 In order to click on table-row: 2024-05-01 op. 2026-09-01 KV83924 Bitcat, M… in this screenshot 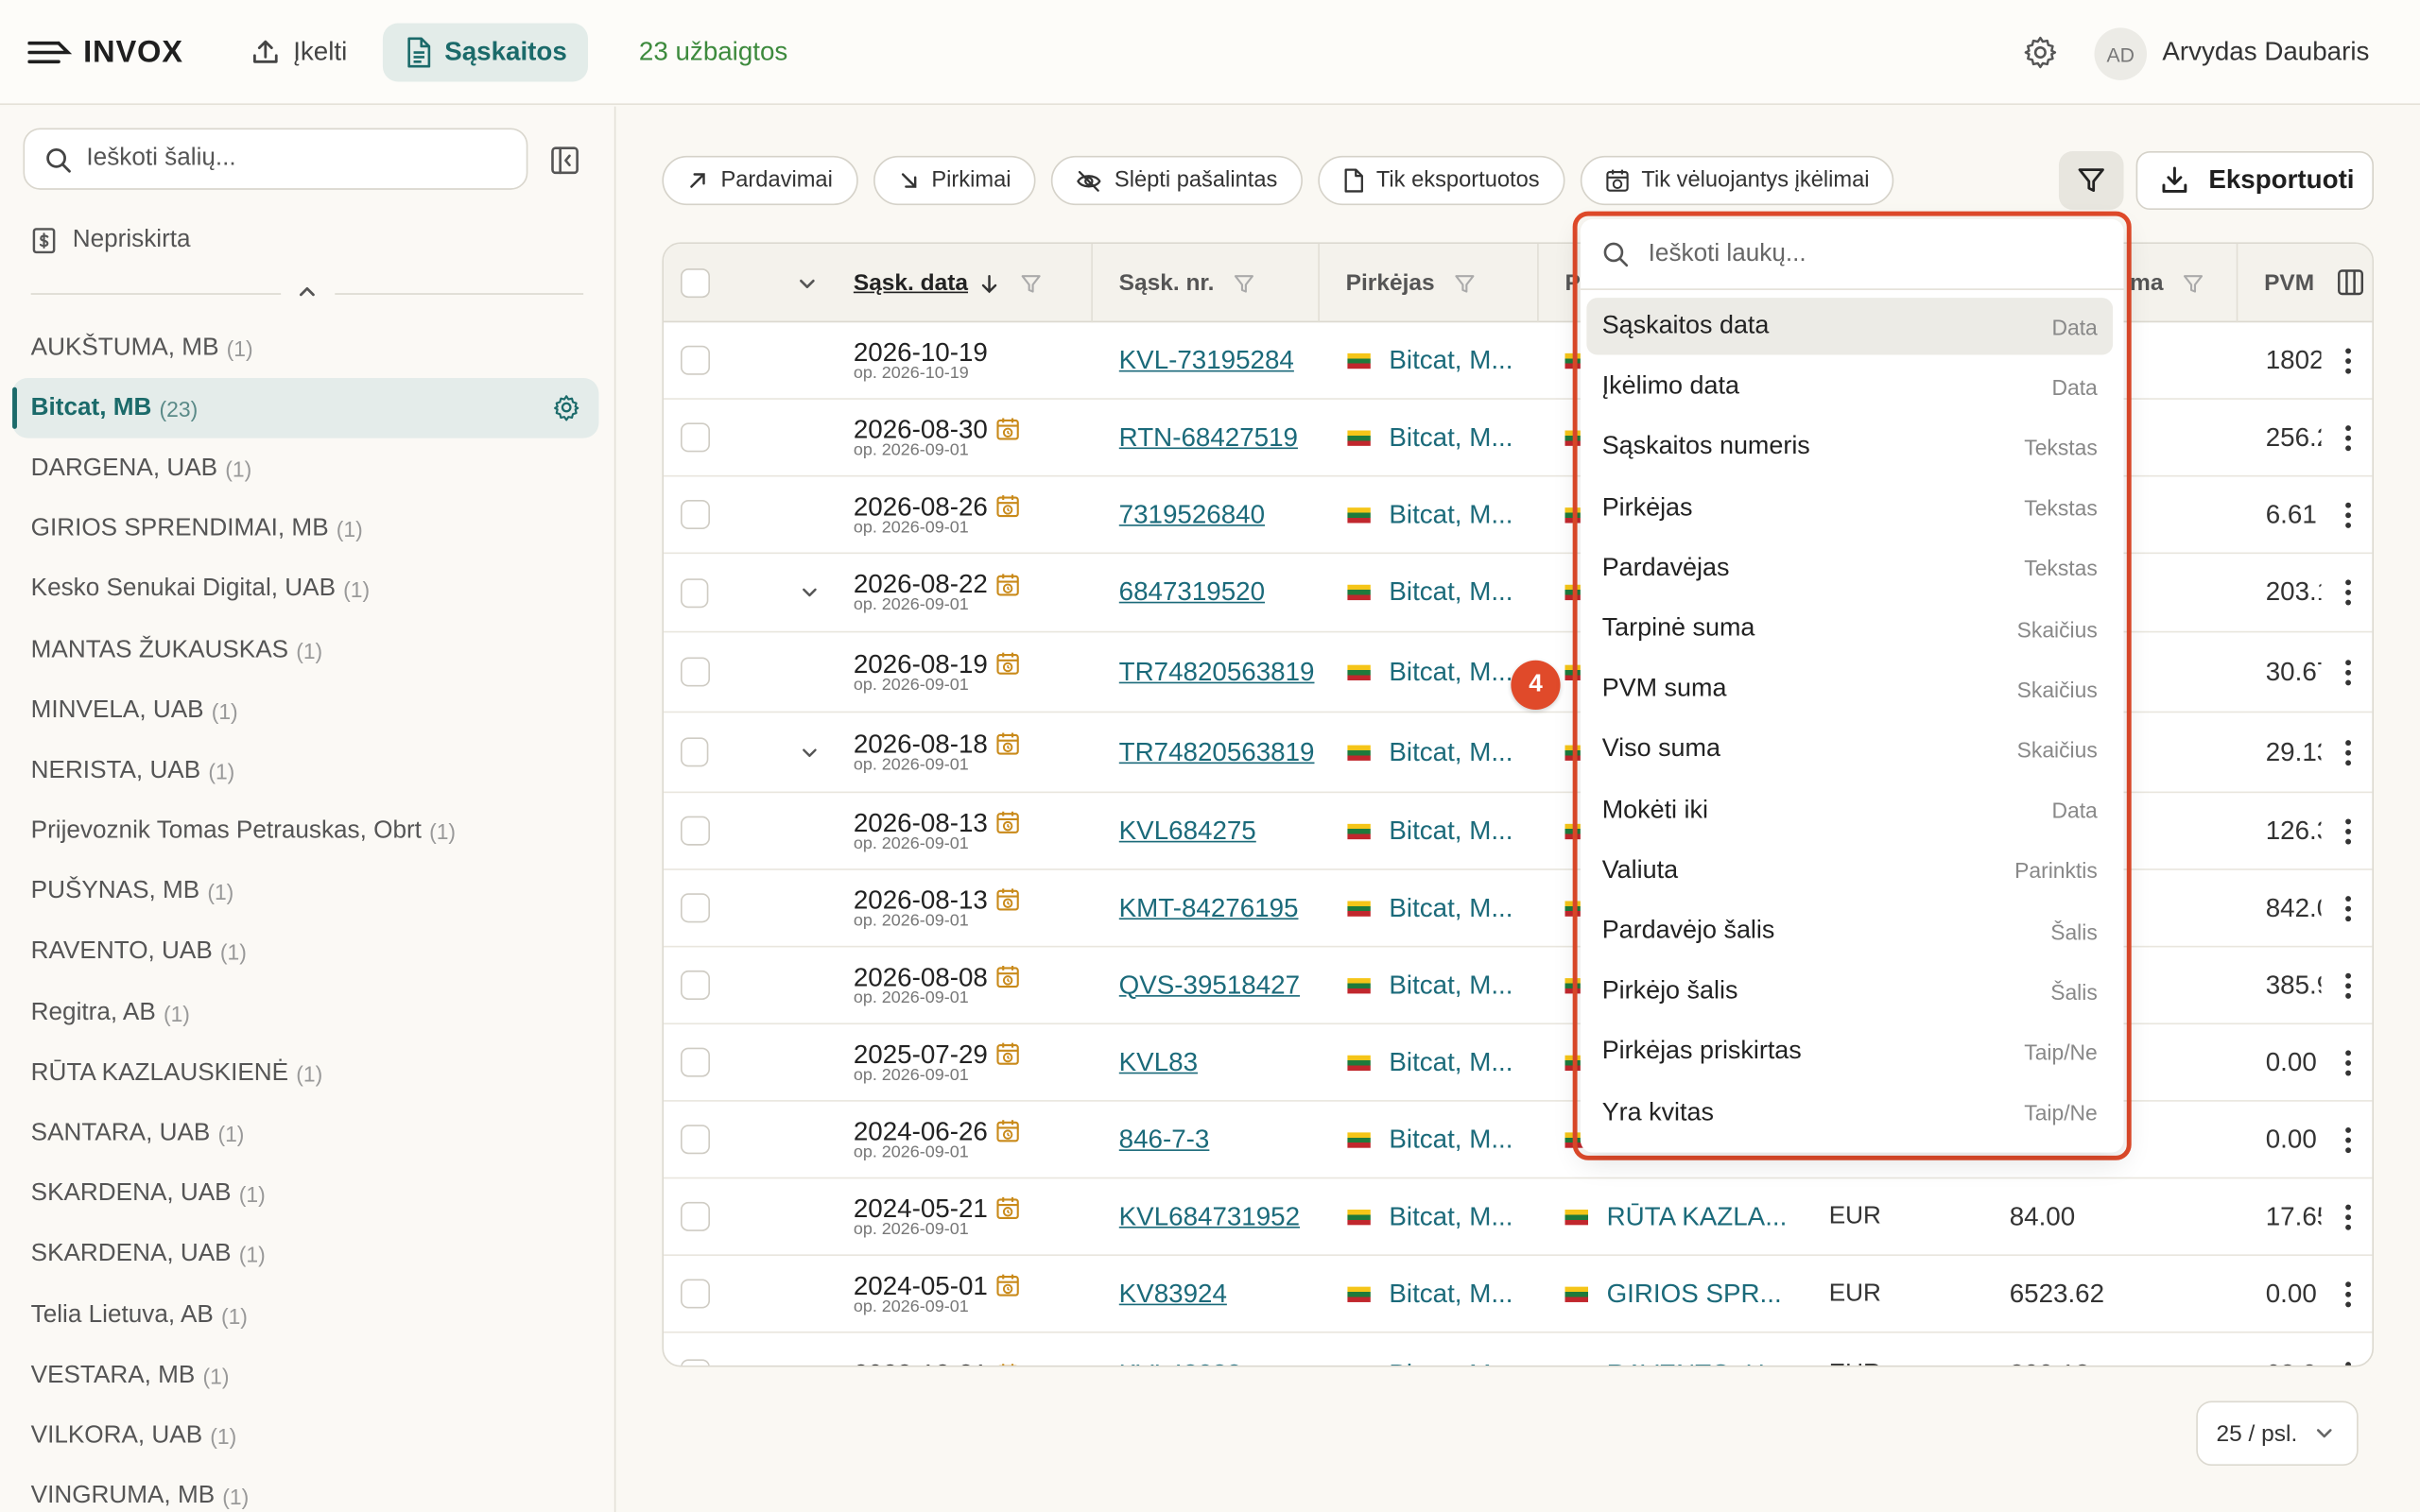, I will do `click(1518, 1294)`.